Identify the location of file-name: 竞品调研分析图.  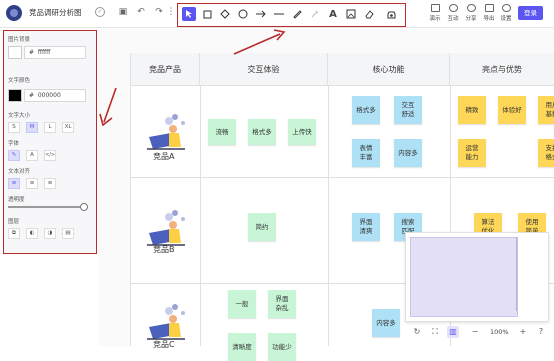
(55, 12).